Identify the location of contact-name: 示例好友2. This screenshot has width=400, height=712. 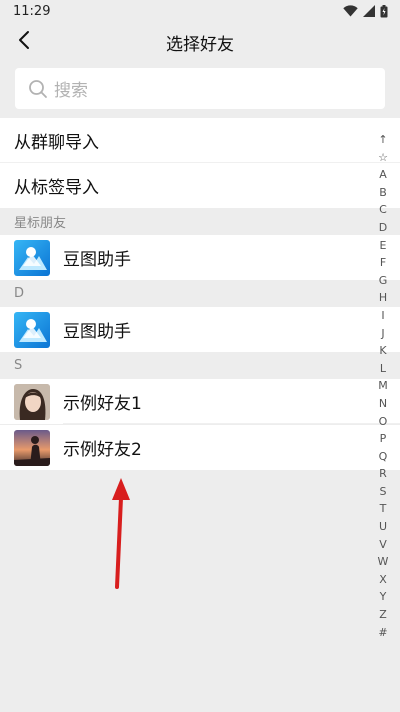
(102, 450).